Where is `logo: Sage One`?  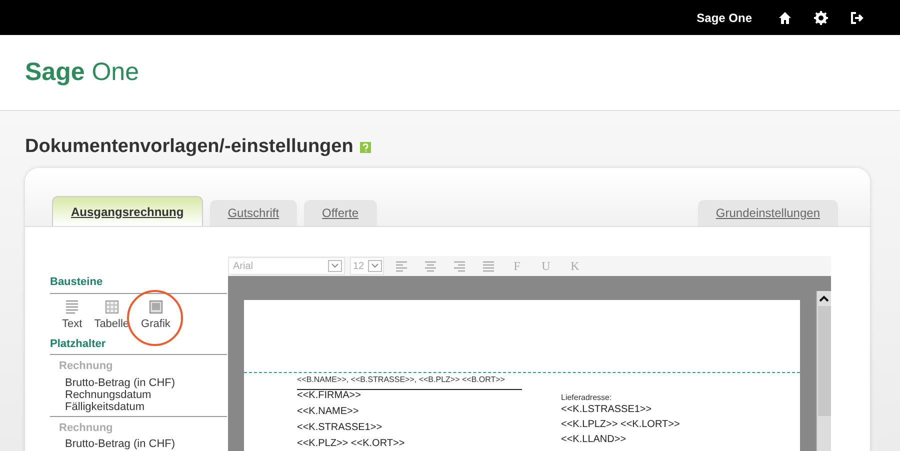 logo: Sage One is located at coordinates (82, 72).